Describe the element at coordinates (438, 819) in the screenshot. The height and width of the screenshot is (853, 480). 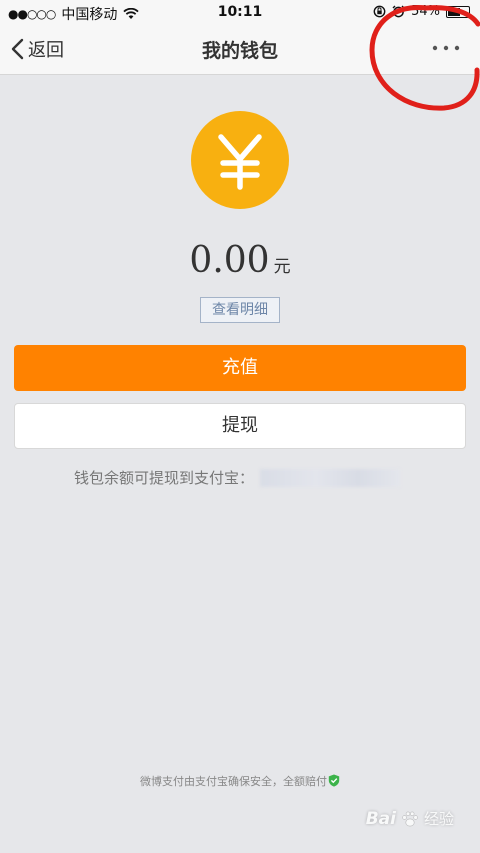
I see `watermark-suffix: 经验` at that location.